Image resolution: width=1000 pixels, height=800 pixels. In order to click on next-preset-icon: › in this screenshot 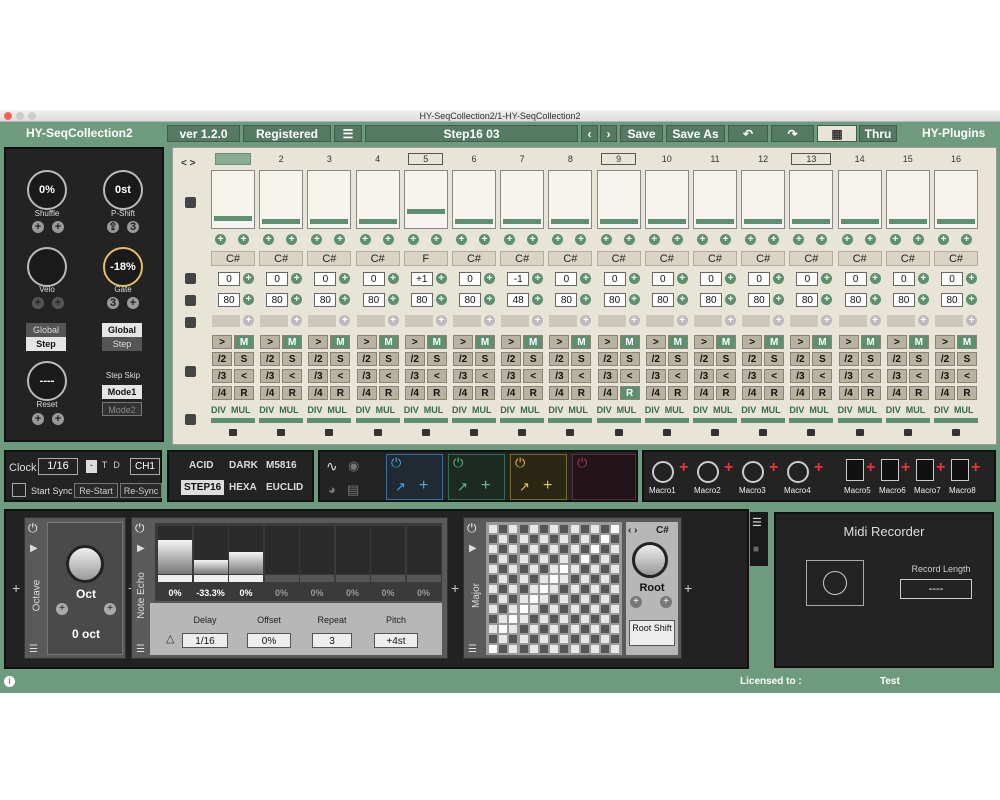, I will do `click(608, 133)`.